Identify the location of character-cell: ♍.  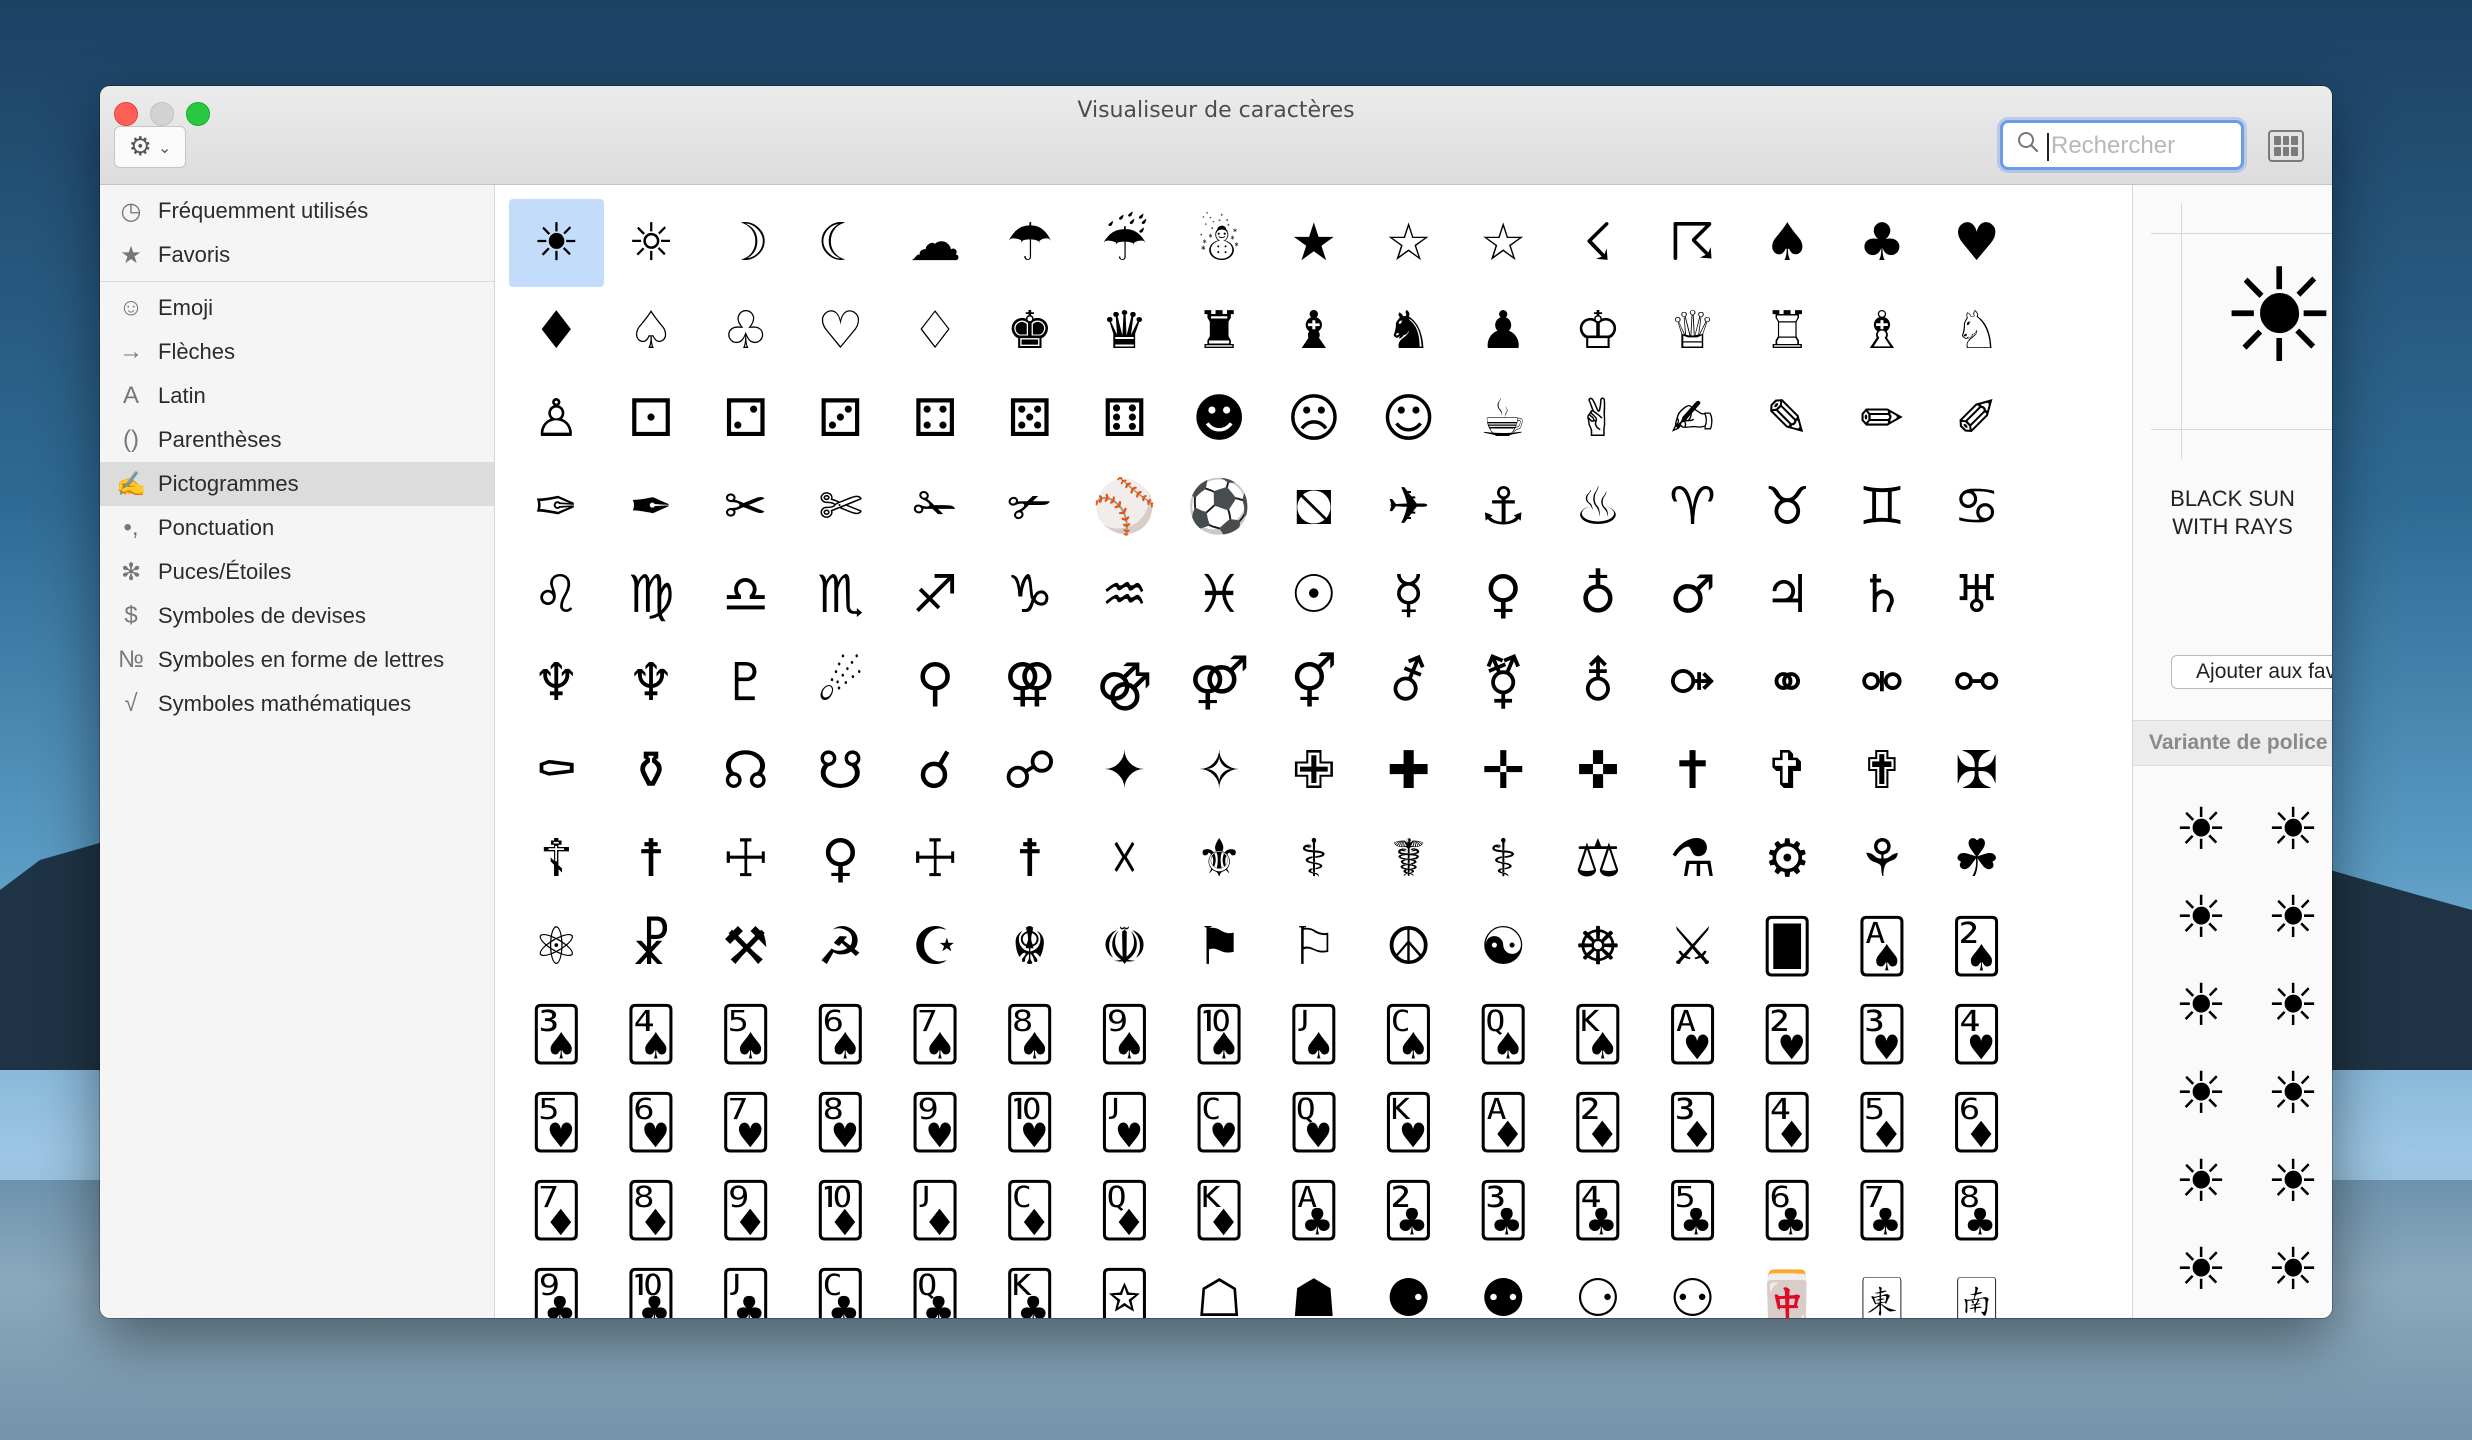
(651, 595).